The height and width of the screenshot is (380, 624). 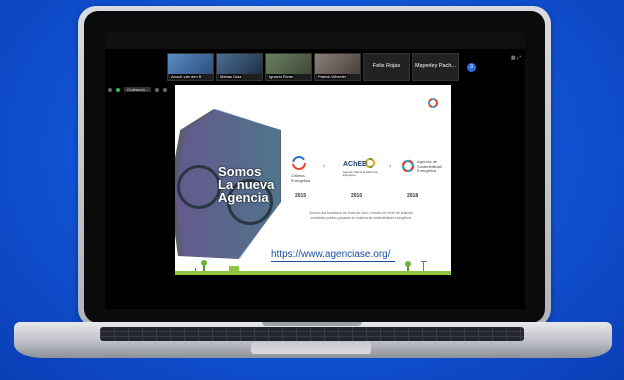 What do you see at coordinates (246, 184) in the screenshot?
I see `slide-headline: Somos La nueva Agencia` at bounding box center [246, 184].